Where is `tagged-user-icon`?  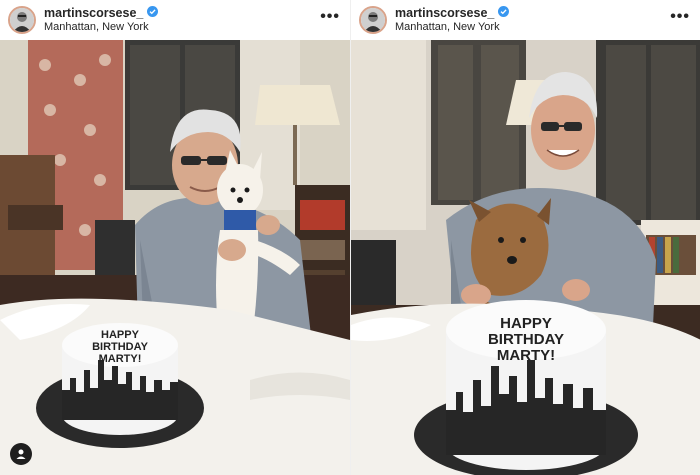 tagged-user-icon is located at coordinates (21, 454).